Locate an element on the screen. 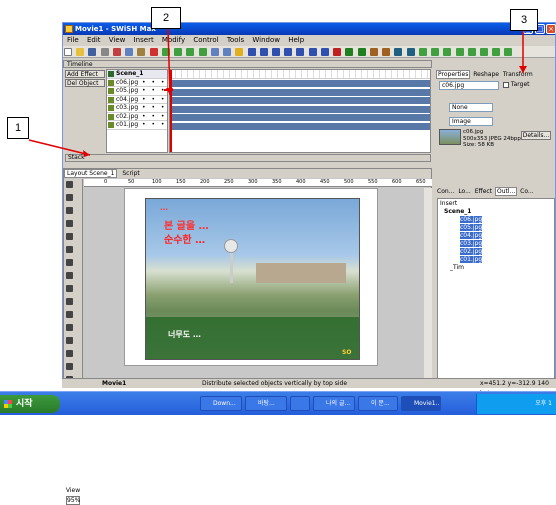 The width and height of the screenshot is (556, 505). tab-transform: Transform is located at coordinates (518, 74).